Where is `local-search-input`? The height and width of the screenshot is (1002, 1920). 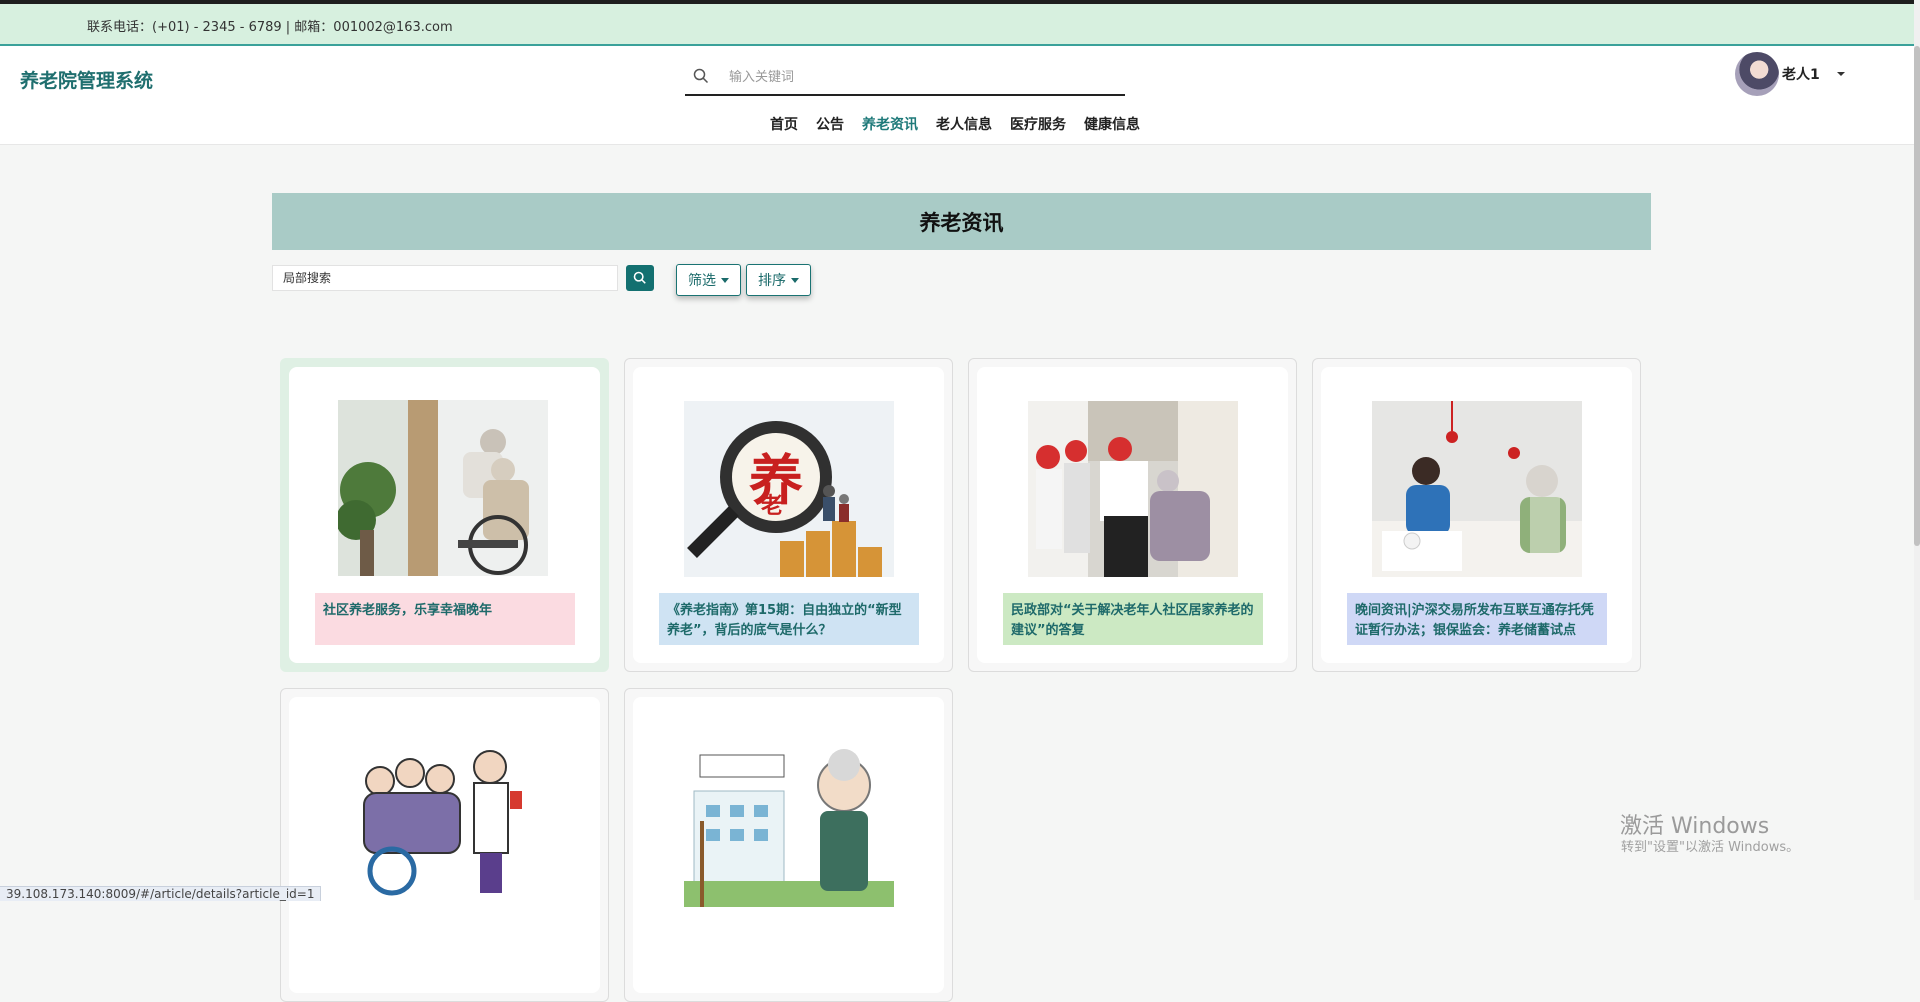 local-search-input is located at coordinates (444, 278).